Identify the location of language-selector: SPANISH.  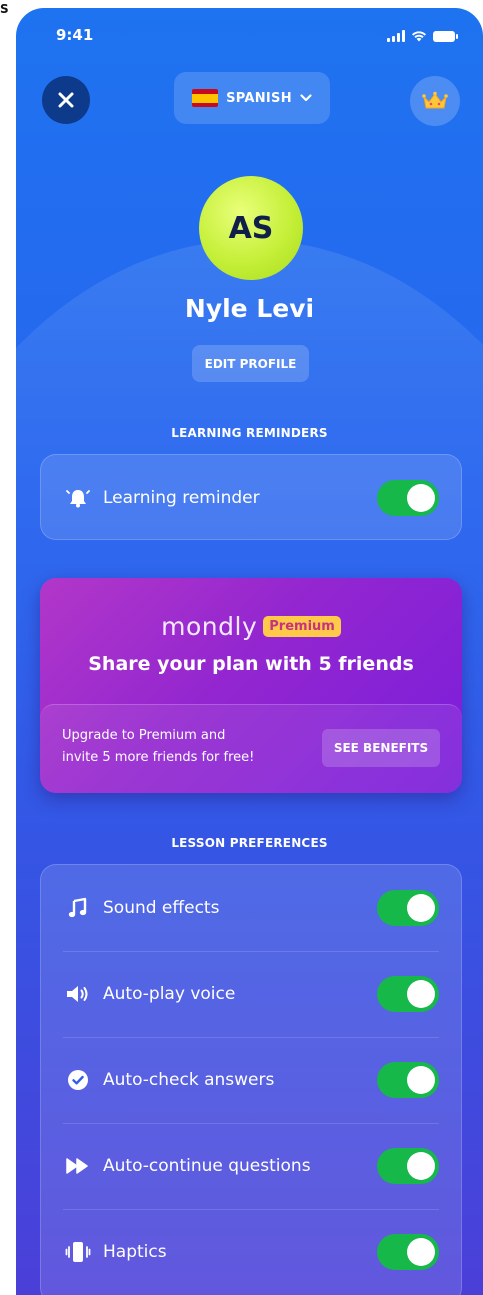
(252, 98).